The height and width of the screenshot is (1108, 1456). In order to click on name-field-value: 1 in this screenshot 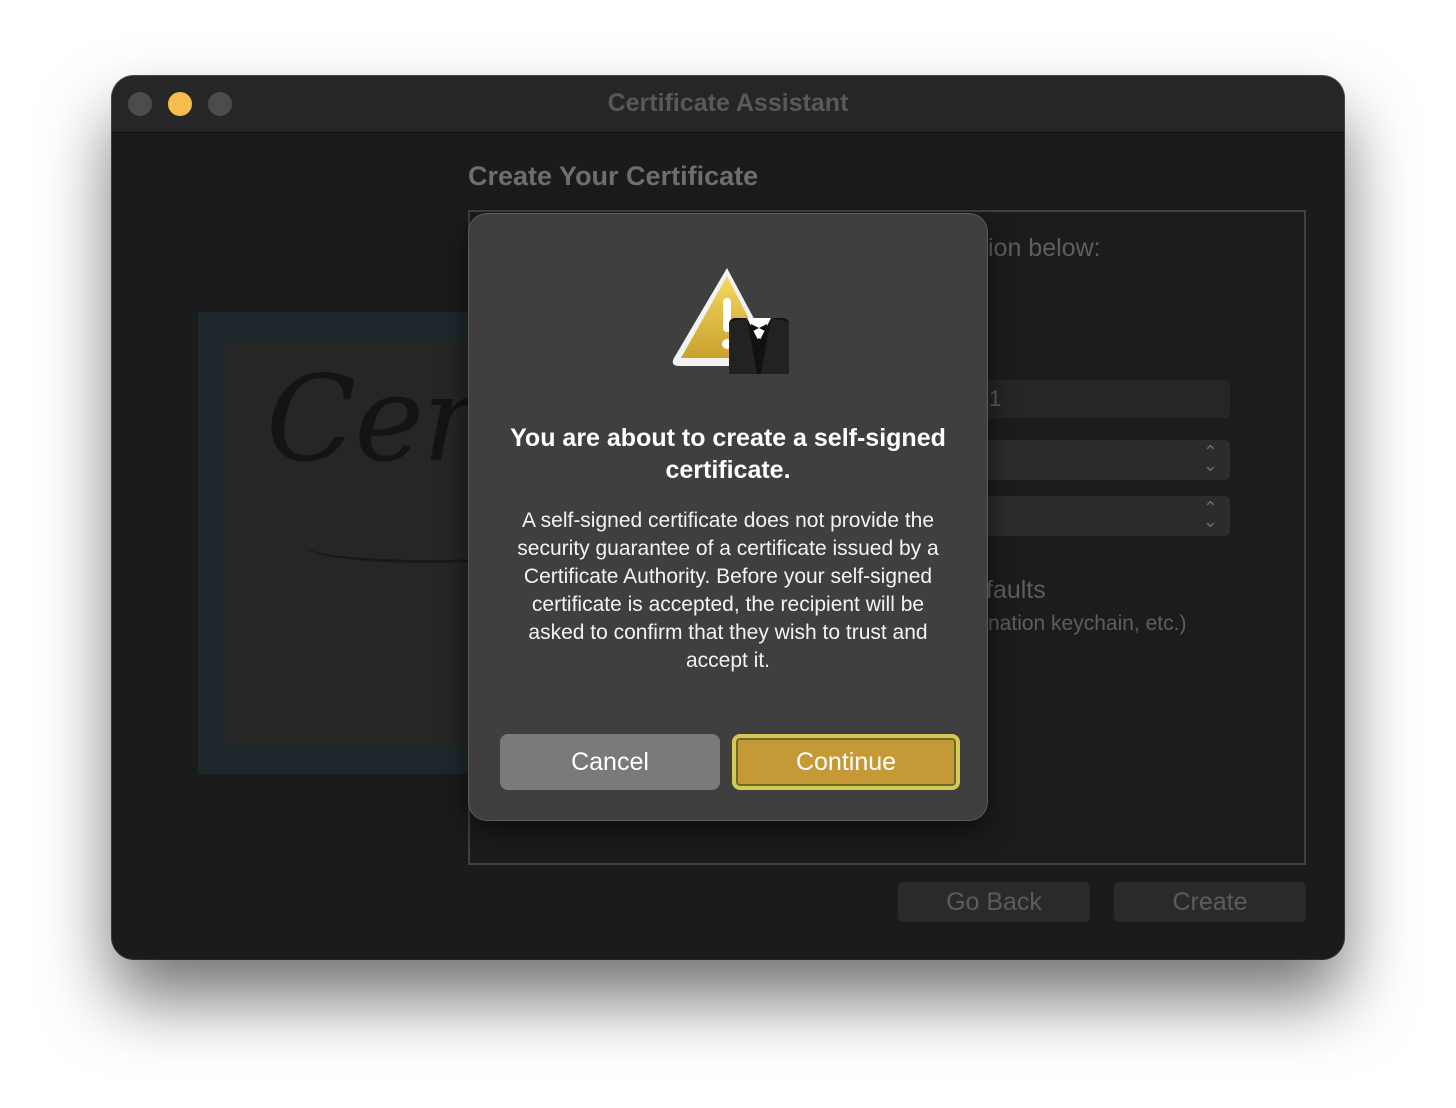, I will do `click(995, 398)`.